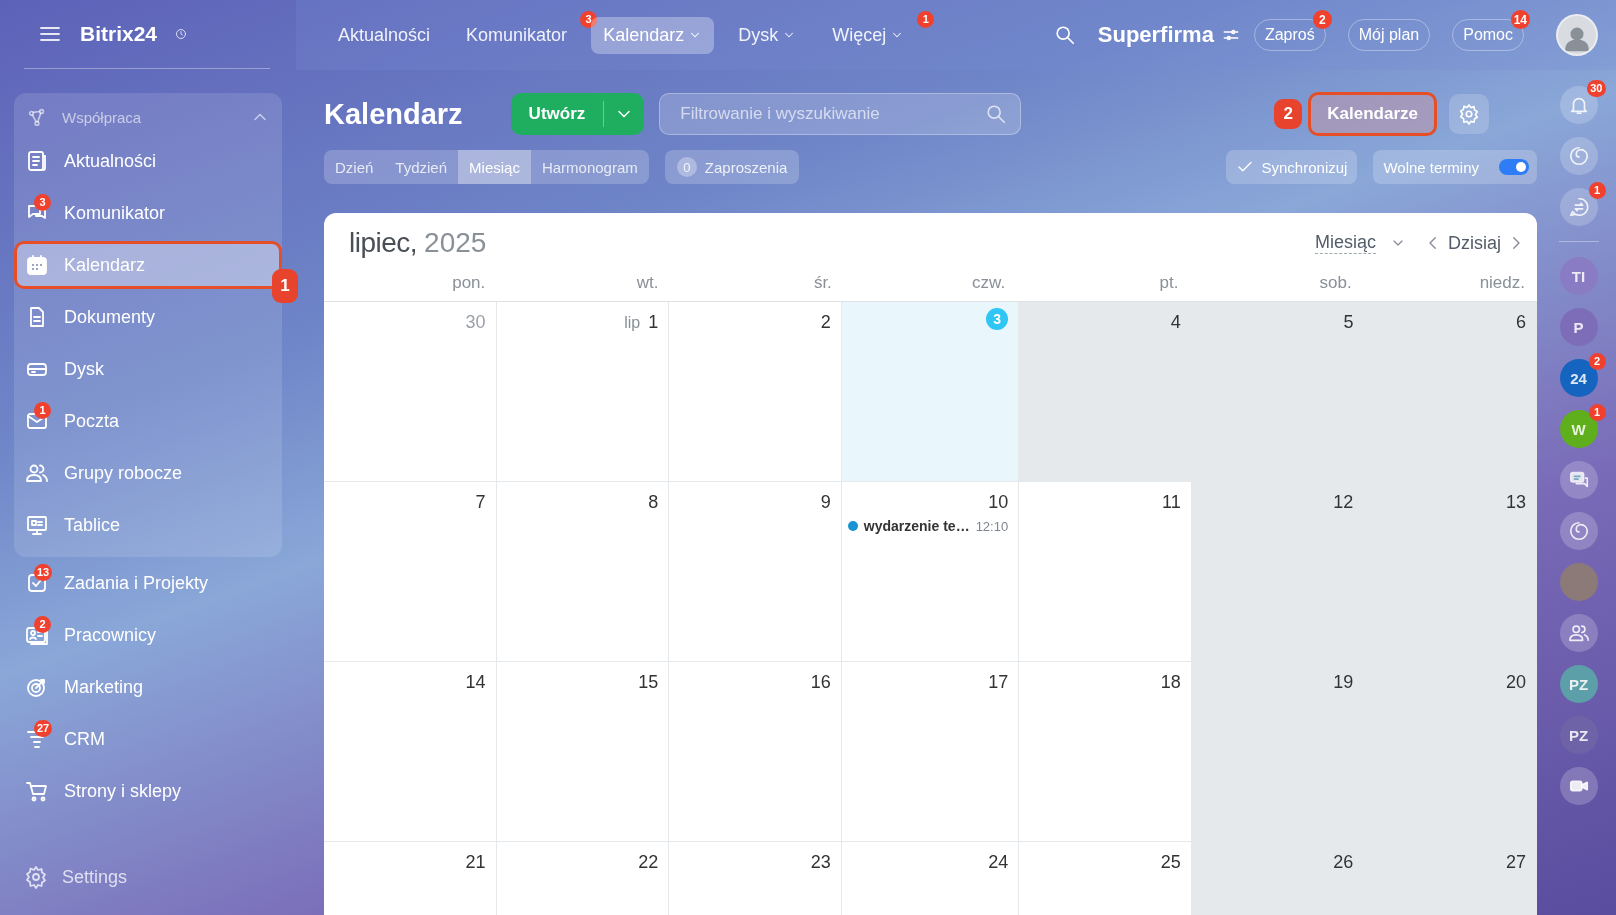  Describe the element at coordinates (1578, 327) in the screenshot. I see `rail-avatar: P` at that location.